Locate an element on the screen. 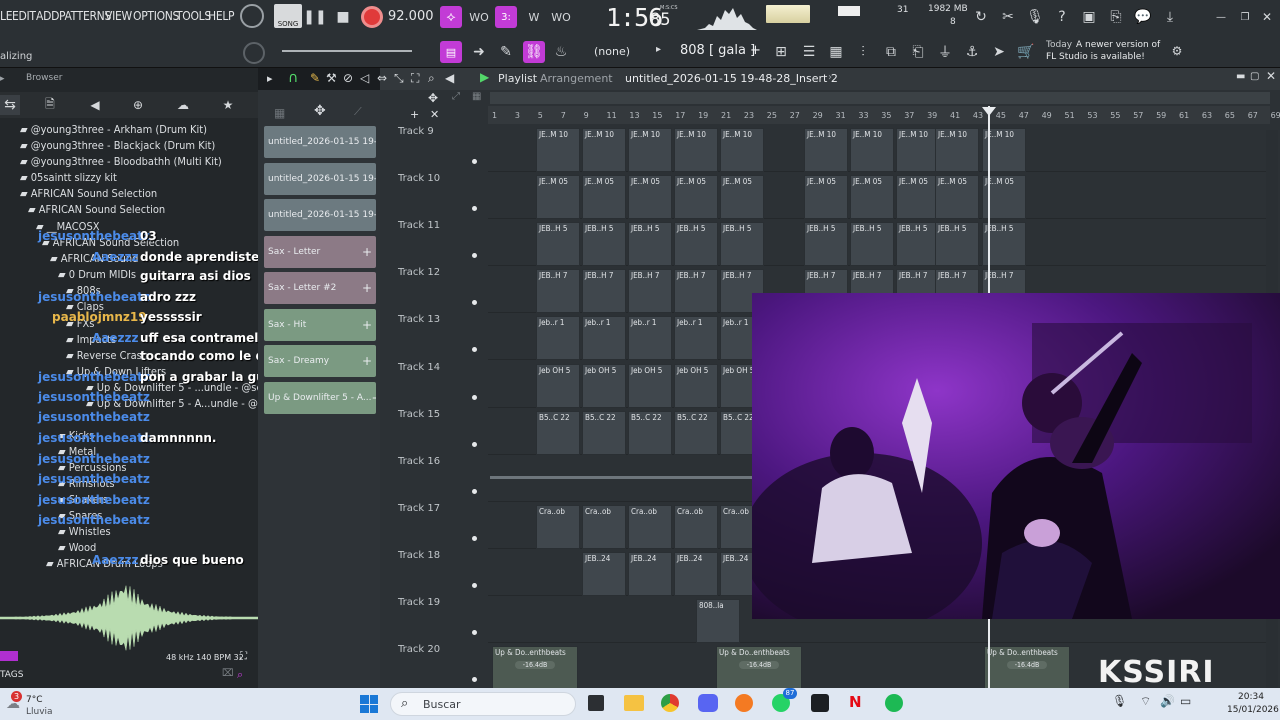  undo-icon: ↻ is located at coordinates (981, 17).